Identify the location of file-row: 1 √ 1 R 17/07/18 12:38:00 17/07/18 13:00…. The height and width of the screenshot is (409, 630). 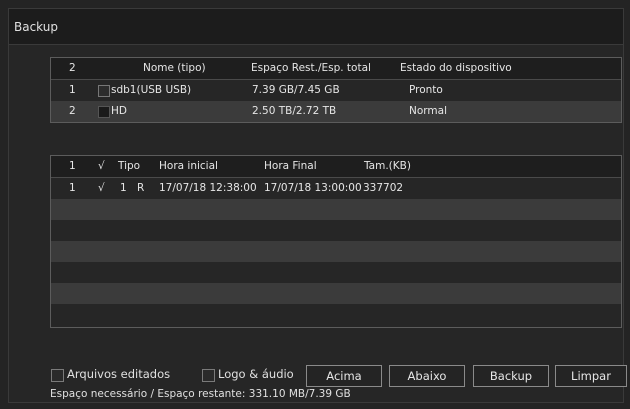
(336, 188).